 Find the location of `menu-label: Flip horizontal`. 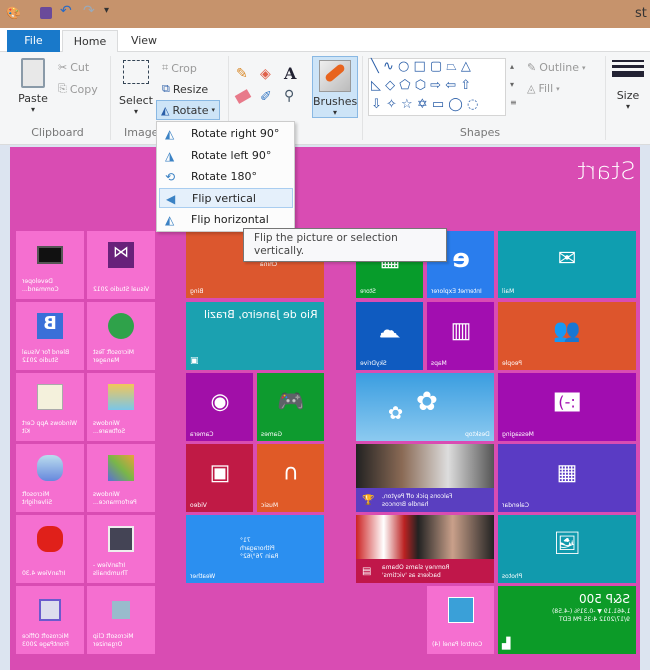

menu-label: Flip horizontal is located at coordinates (230, 219).